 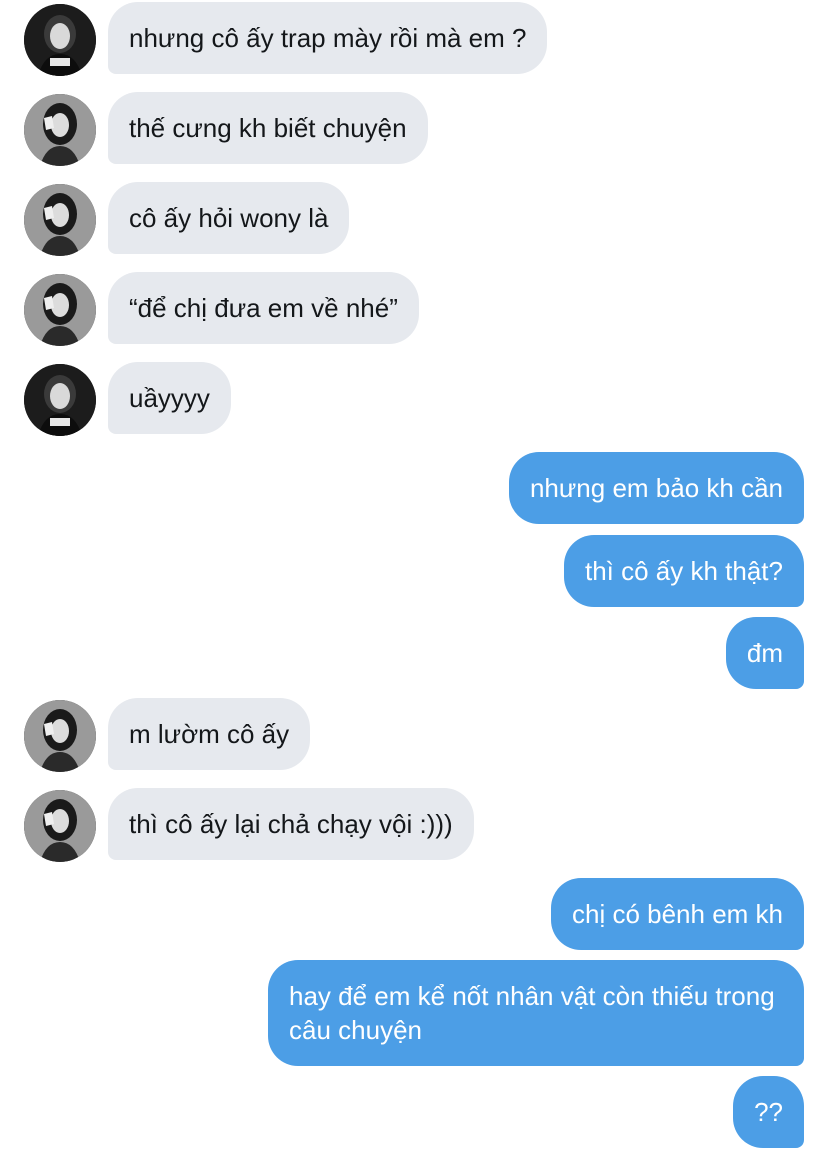 What do you see at coordinates (268, 128) in the screenshot?
I see `incoming-message-bubble: thế cưng kh biết chuyện` at bounding box center [268, 128].